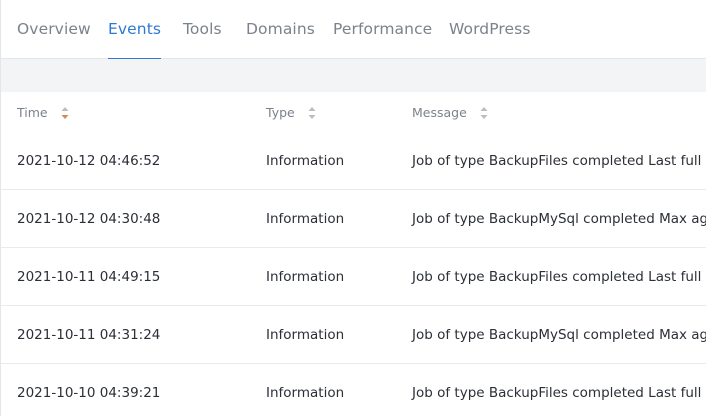 The image size is (706, 416). I want to click on tab-overview: Overview, so click(54, 39).